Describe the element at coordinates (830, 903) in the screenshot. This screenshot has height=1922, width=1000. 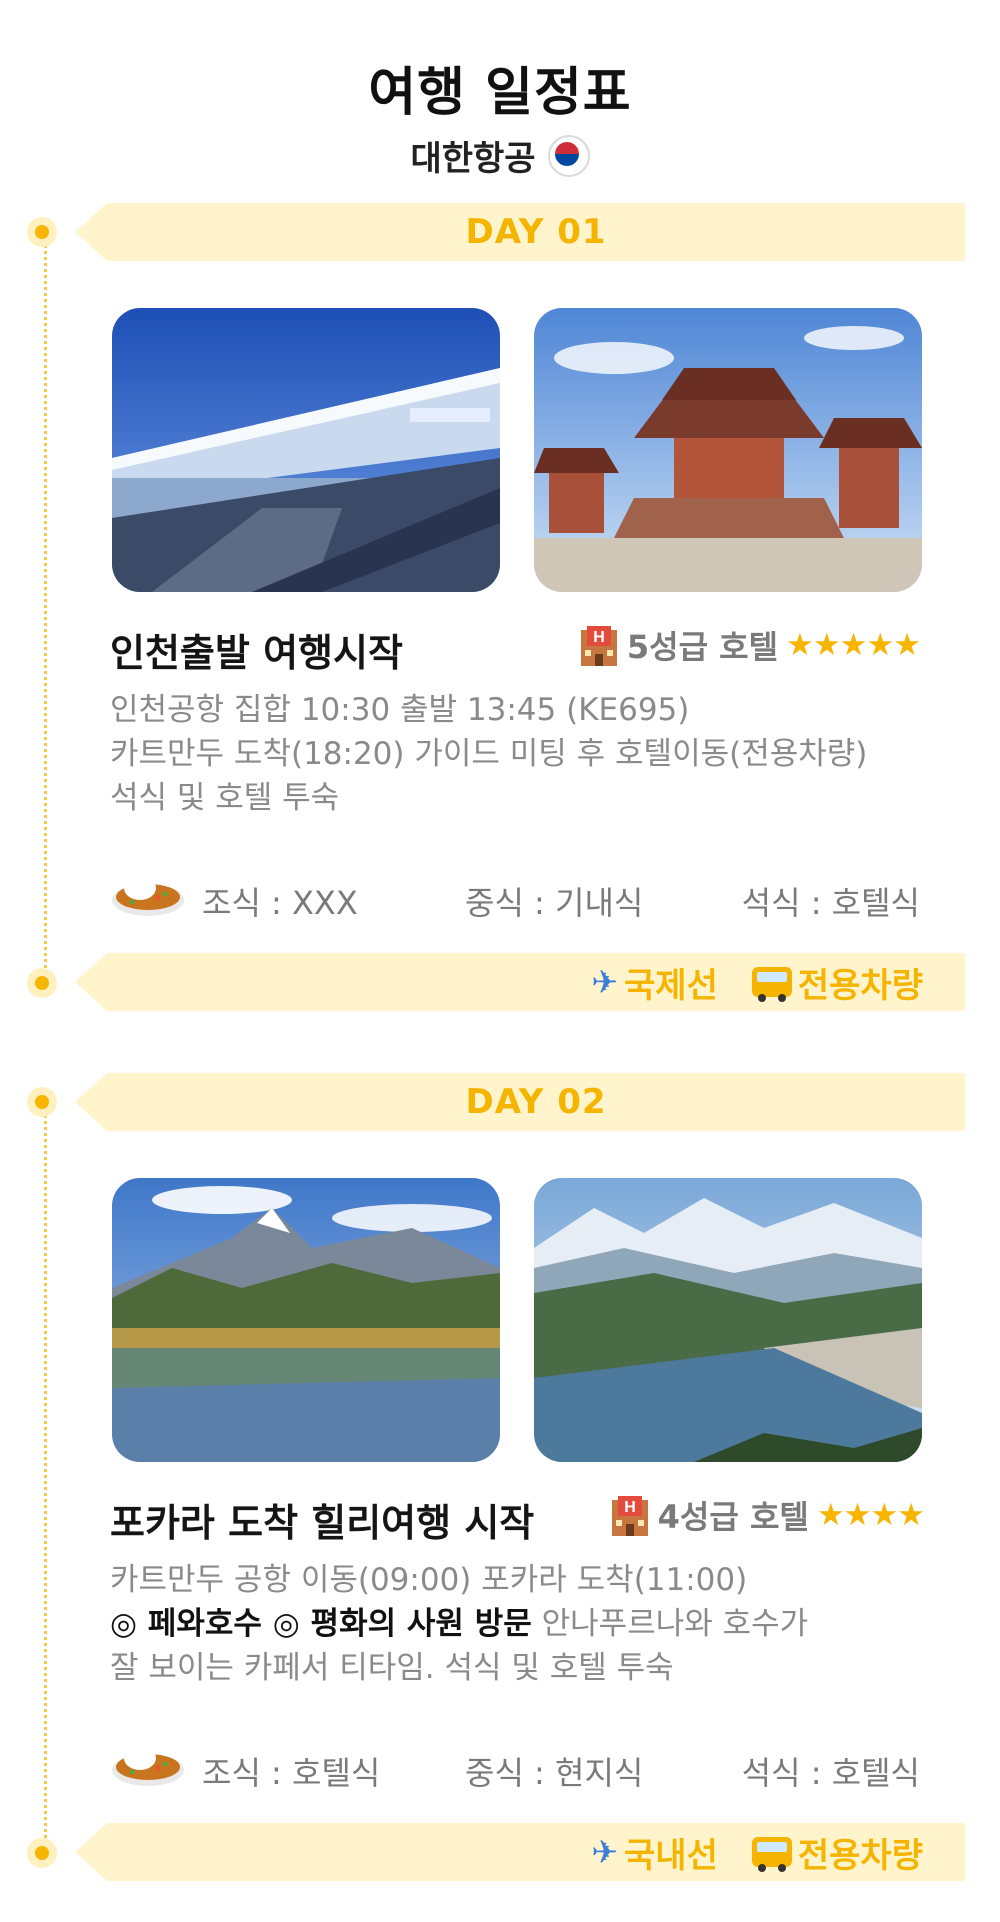
I see `day1-dinner: 석식 : 호텔식` at that location.